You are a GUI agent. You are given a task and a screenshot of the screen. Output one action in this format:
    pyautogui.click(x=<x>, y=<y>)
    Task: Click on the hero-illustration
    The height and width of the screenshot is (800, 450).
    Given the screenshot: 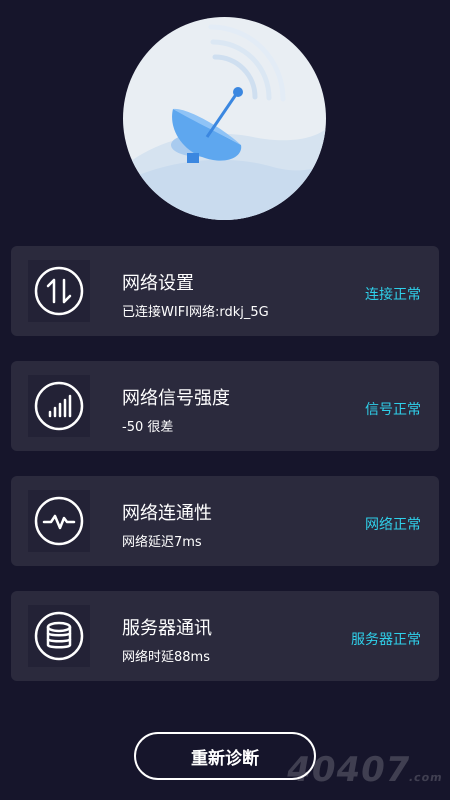 What is the action you would take?
    pyautogui.click(x=224, y=118)
    